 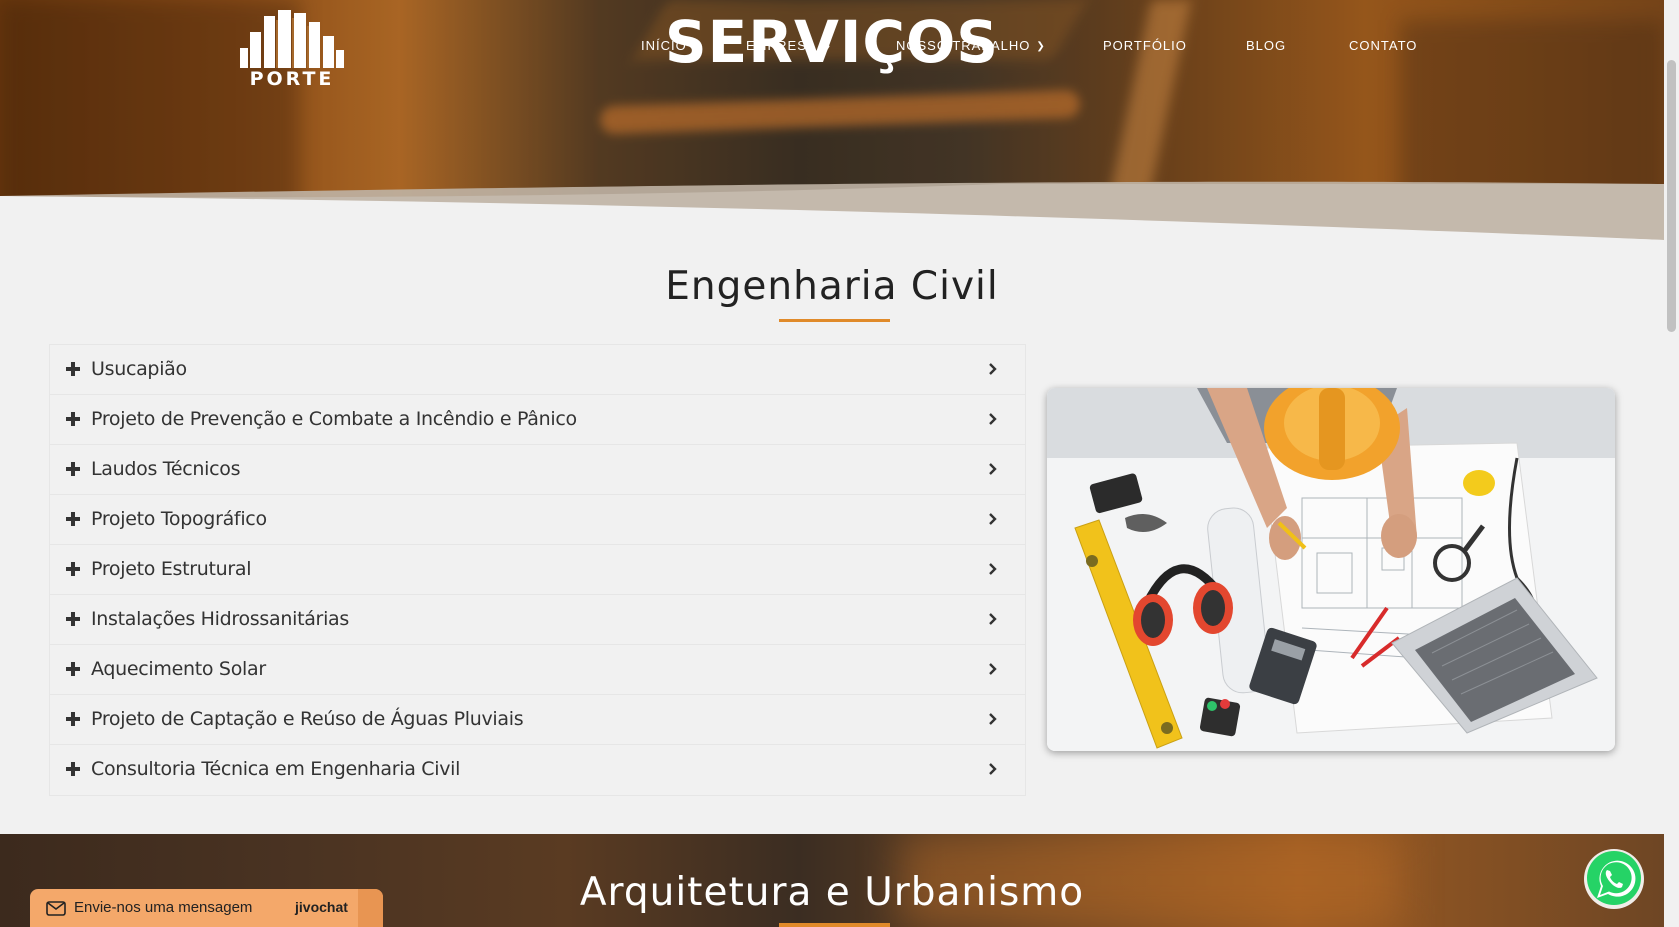 I want to click on chat-widget-corner, so click(x=370, y=908).